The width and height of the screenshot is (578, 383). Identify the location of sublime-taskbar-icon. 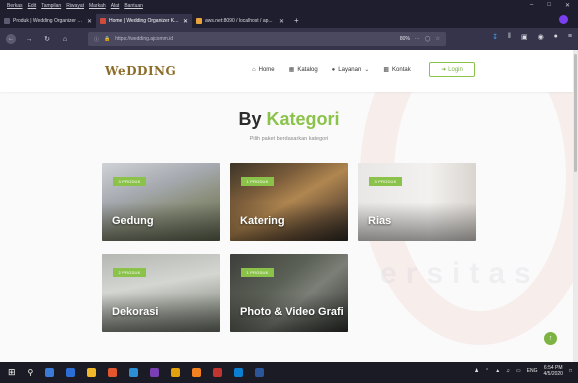
(197, 372).